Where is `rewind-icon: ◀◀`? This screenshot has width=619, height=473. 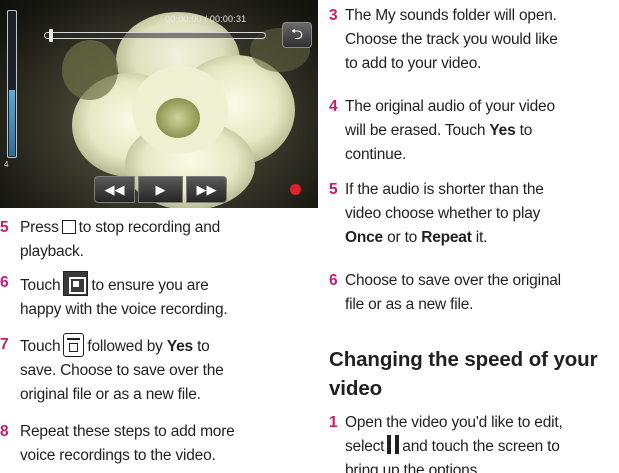 rewind-icon: ◀◀ is located at coordinates (114, 189).